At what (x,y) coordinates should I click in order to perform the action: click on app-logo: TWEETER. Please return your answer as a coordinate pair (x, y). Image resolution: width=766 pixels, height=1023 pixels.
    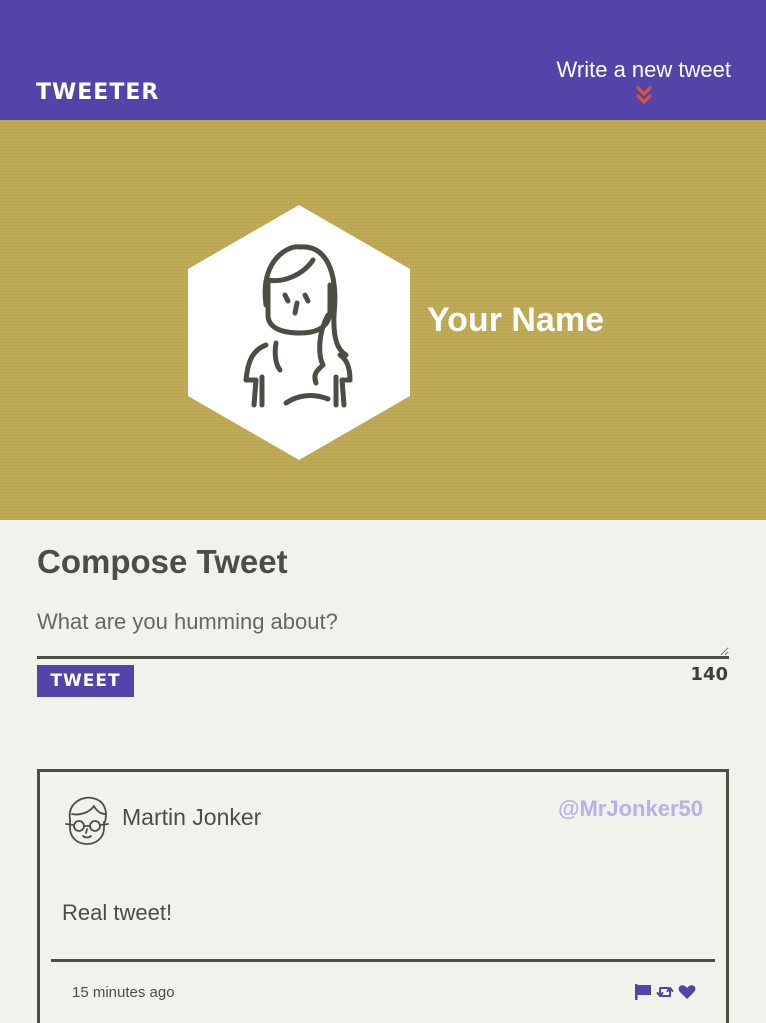
    Looking at the image, I should click on (97, 93).